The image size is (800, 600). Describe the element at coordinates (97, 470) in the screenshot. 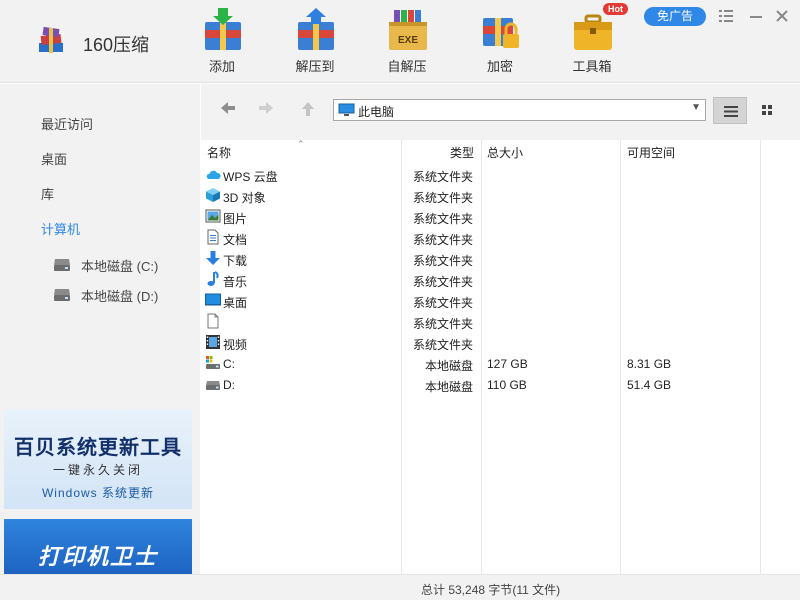

I see `ad1-subtitle: 一键永久关闭` at that location.